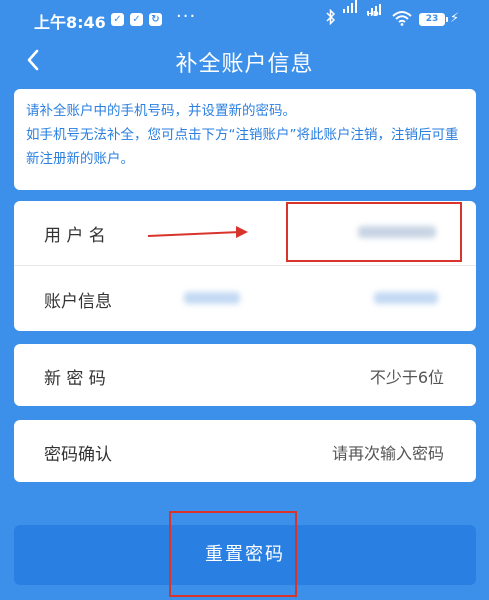 The height and width of the screenshot is (600, 489). What do you see at coordinates (117, 19) in the screenshot?
I see `app-notification-icon: ✓` at bounding box center [117, 19].